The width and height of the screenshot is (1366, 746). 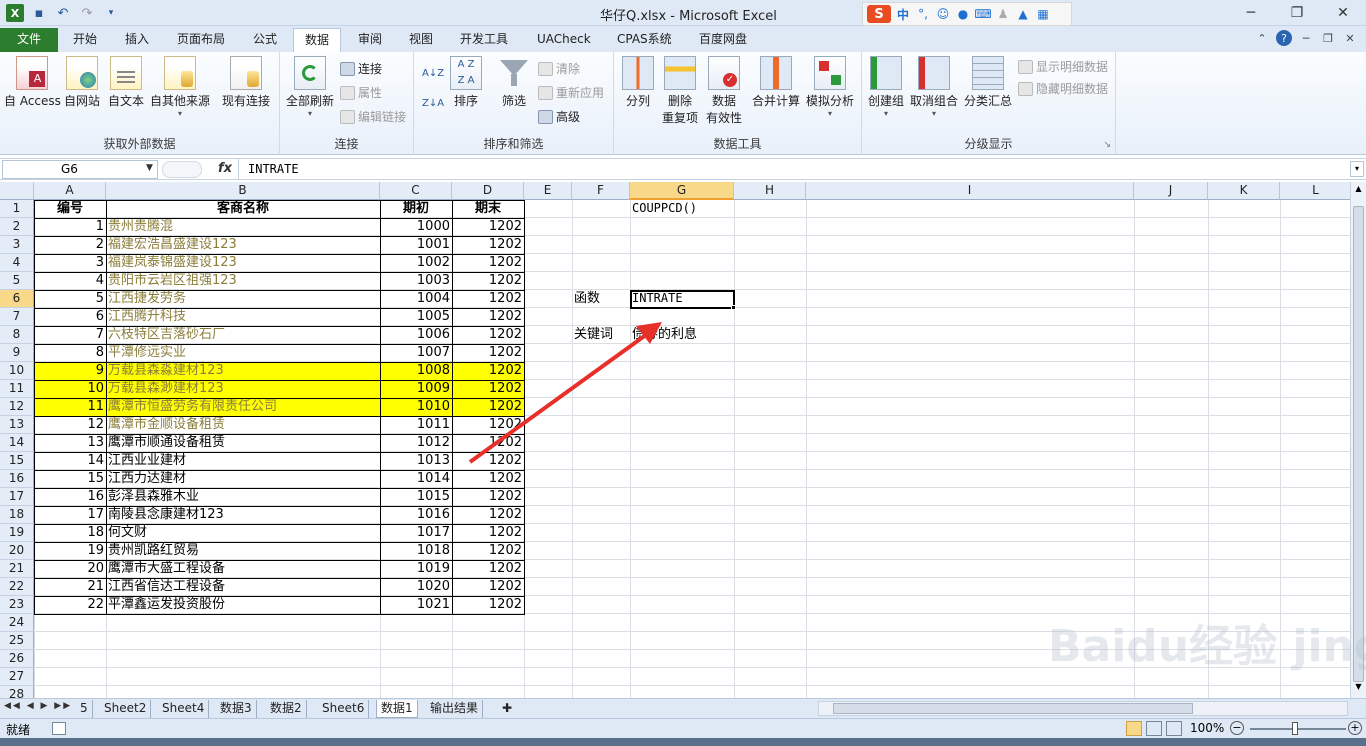 I want to click on restore-icon: ❐, so click(x=1297, y=13).